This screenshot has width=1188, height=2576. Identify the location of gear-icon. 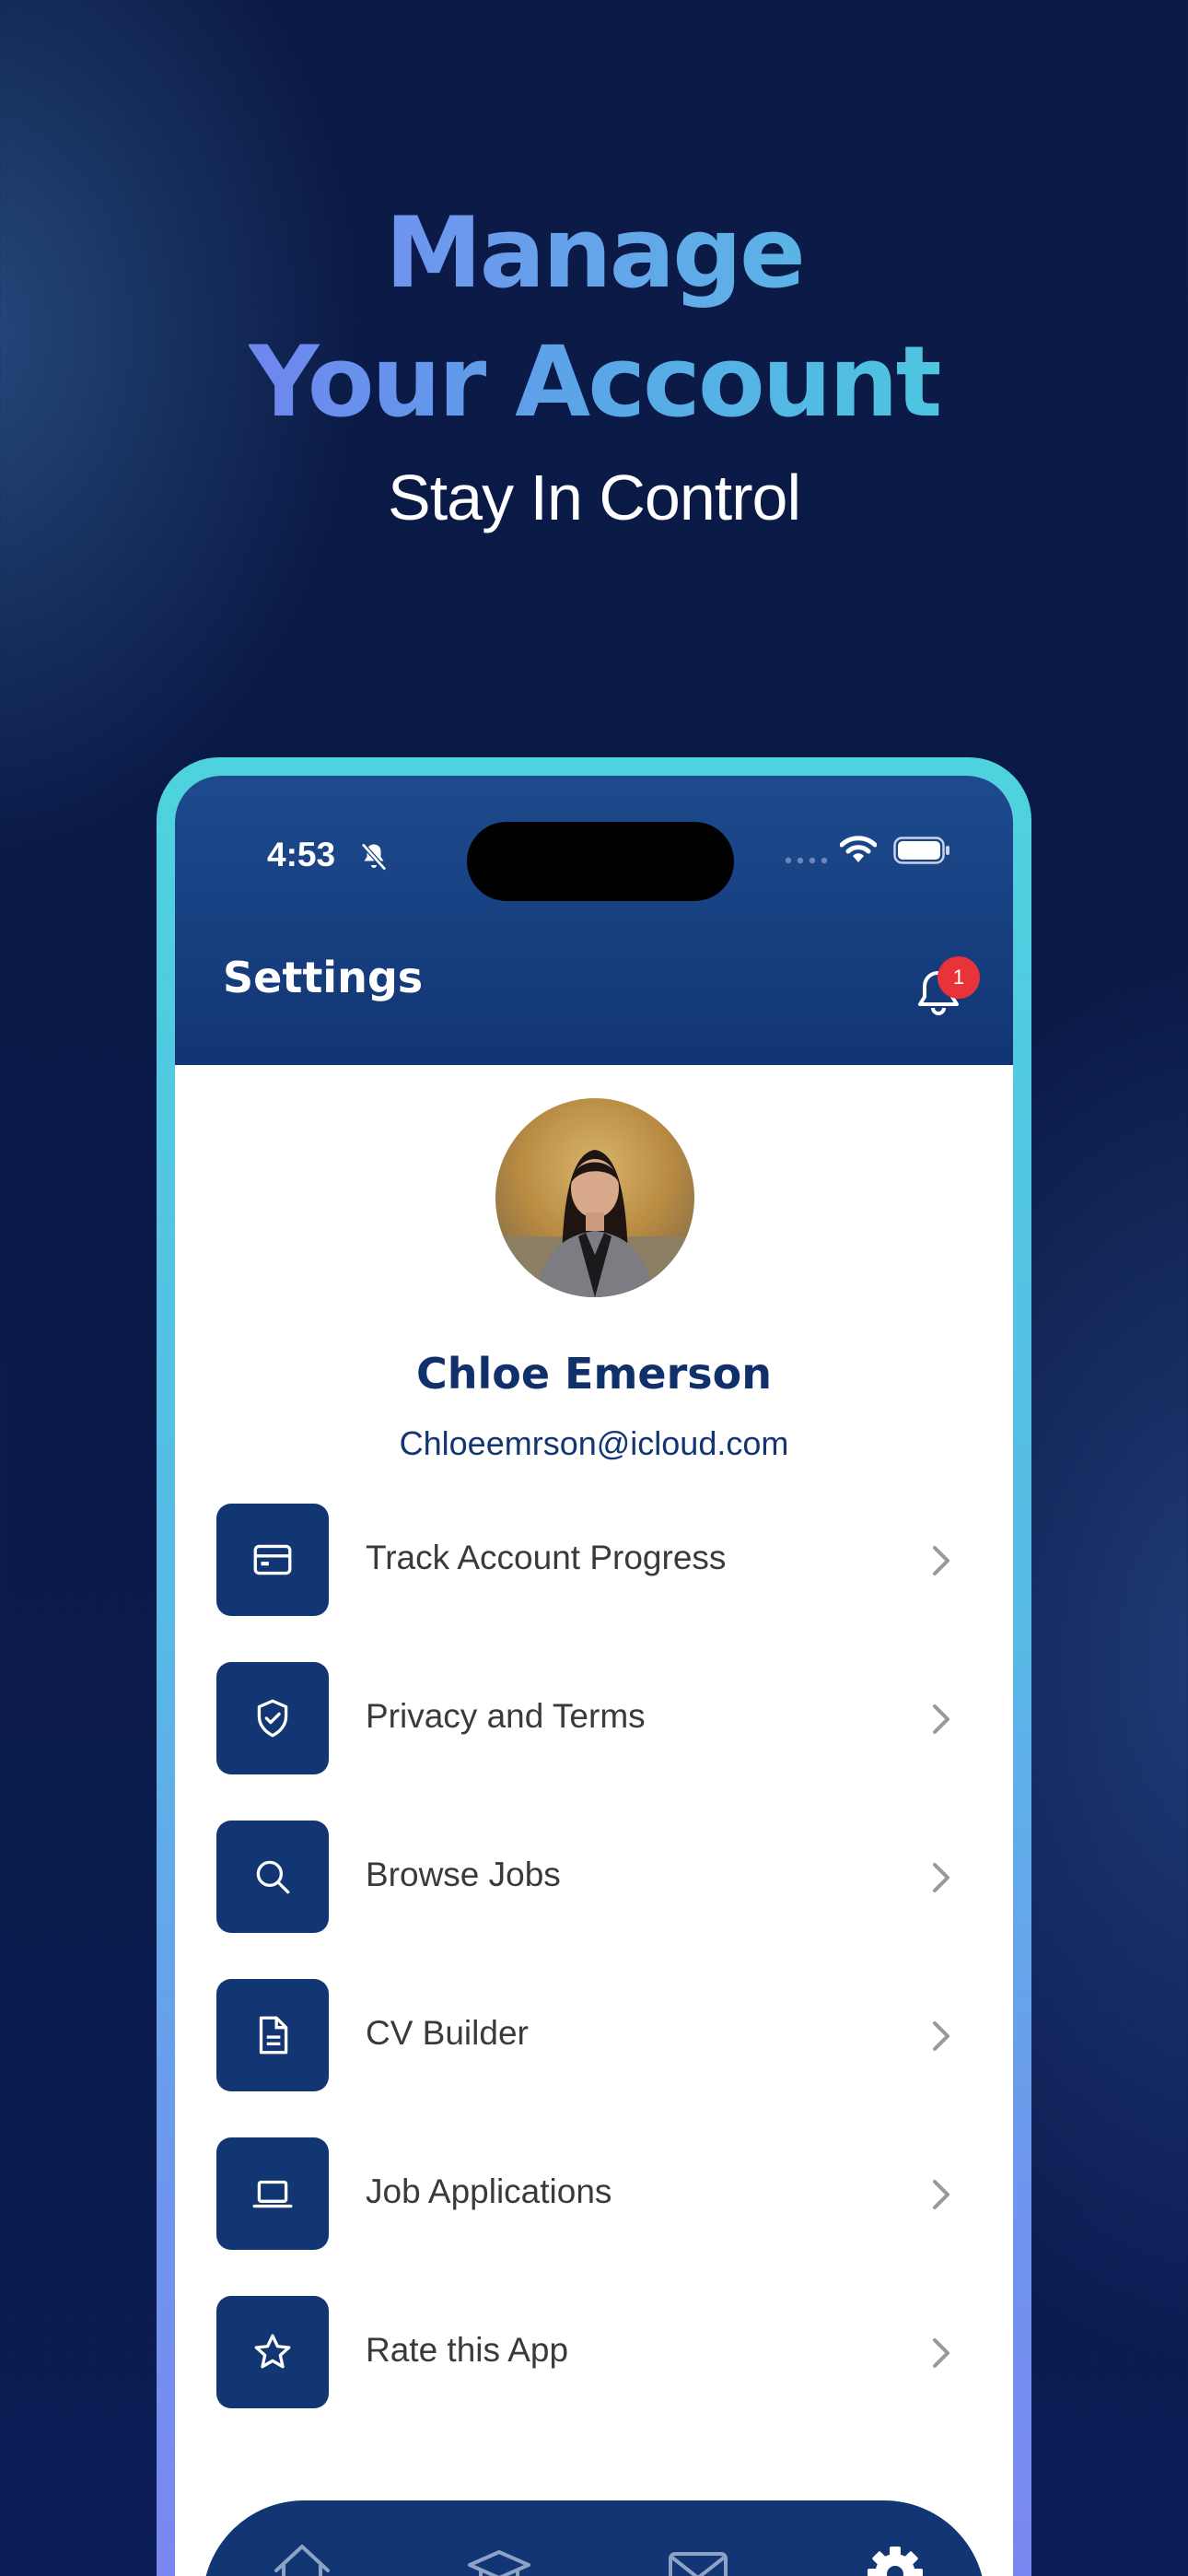
(895, 2561).